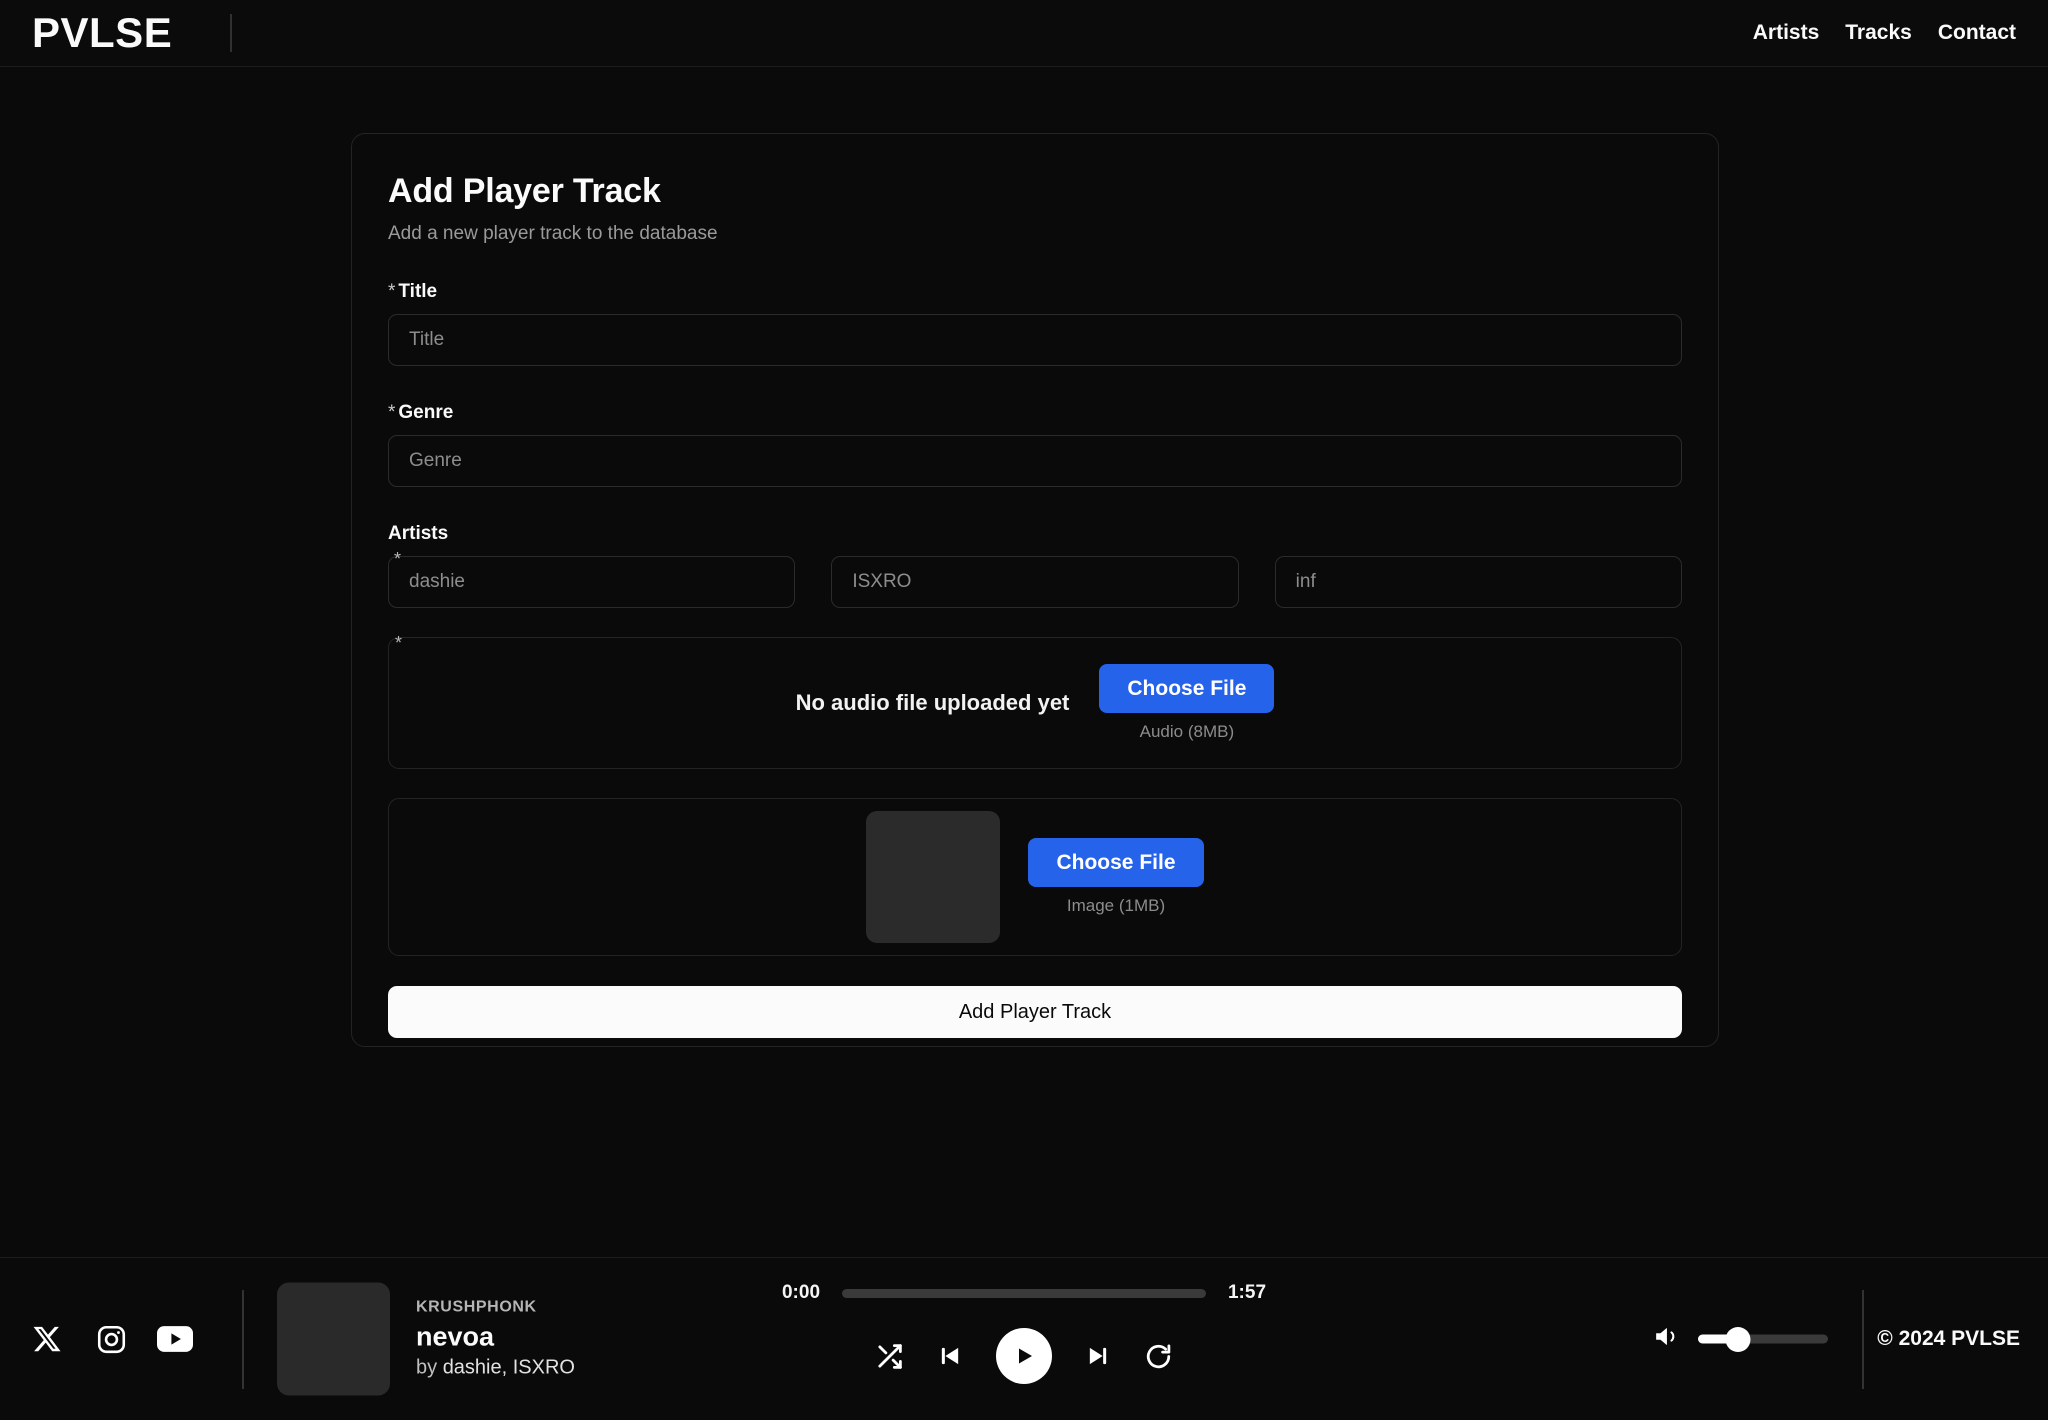  What do you see at coordinates (398, 559) in the screenshot?
I see `artist-1-required-marker: *` at bounding box center [398, 559].